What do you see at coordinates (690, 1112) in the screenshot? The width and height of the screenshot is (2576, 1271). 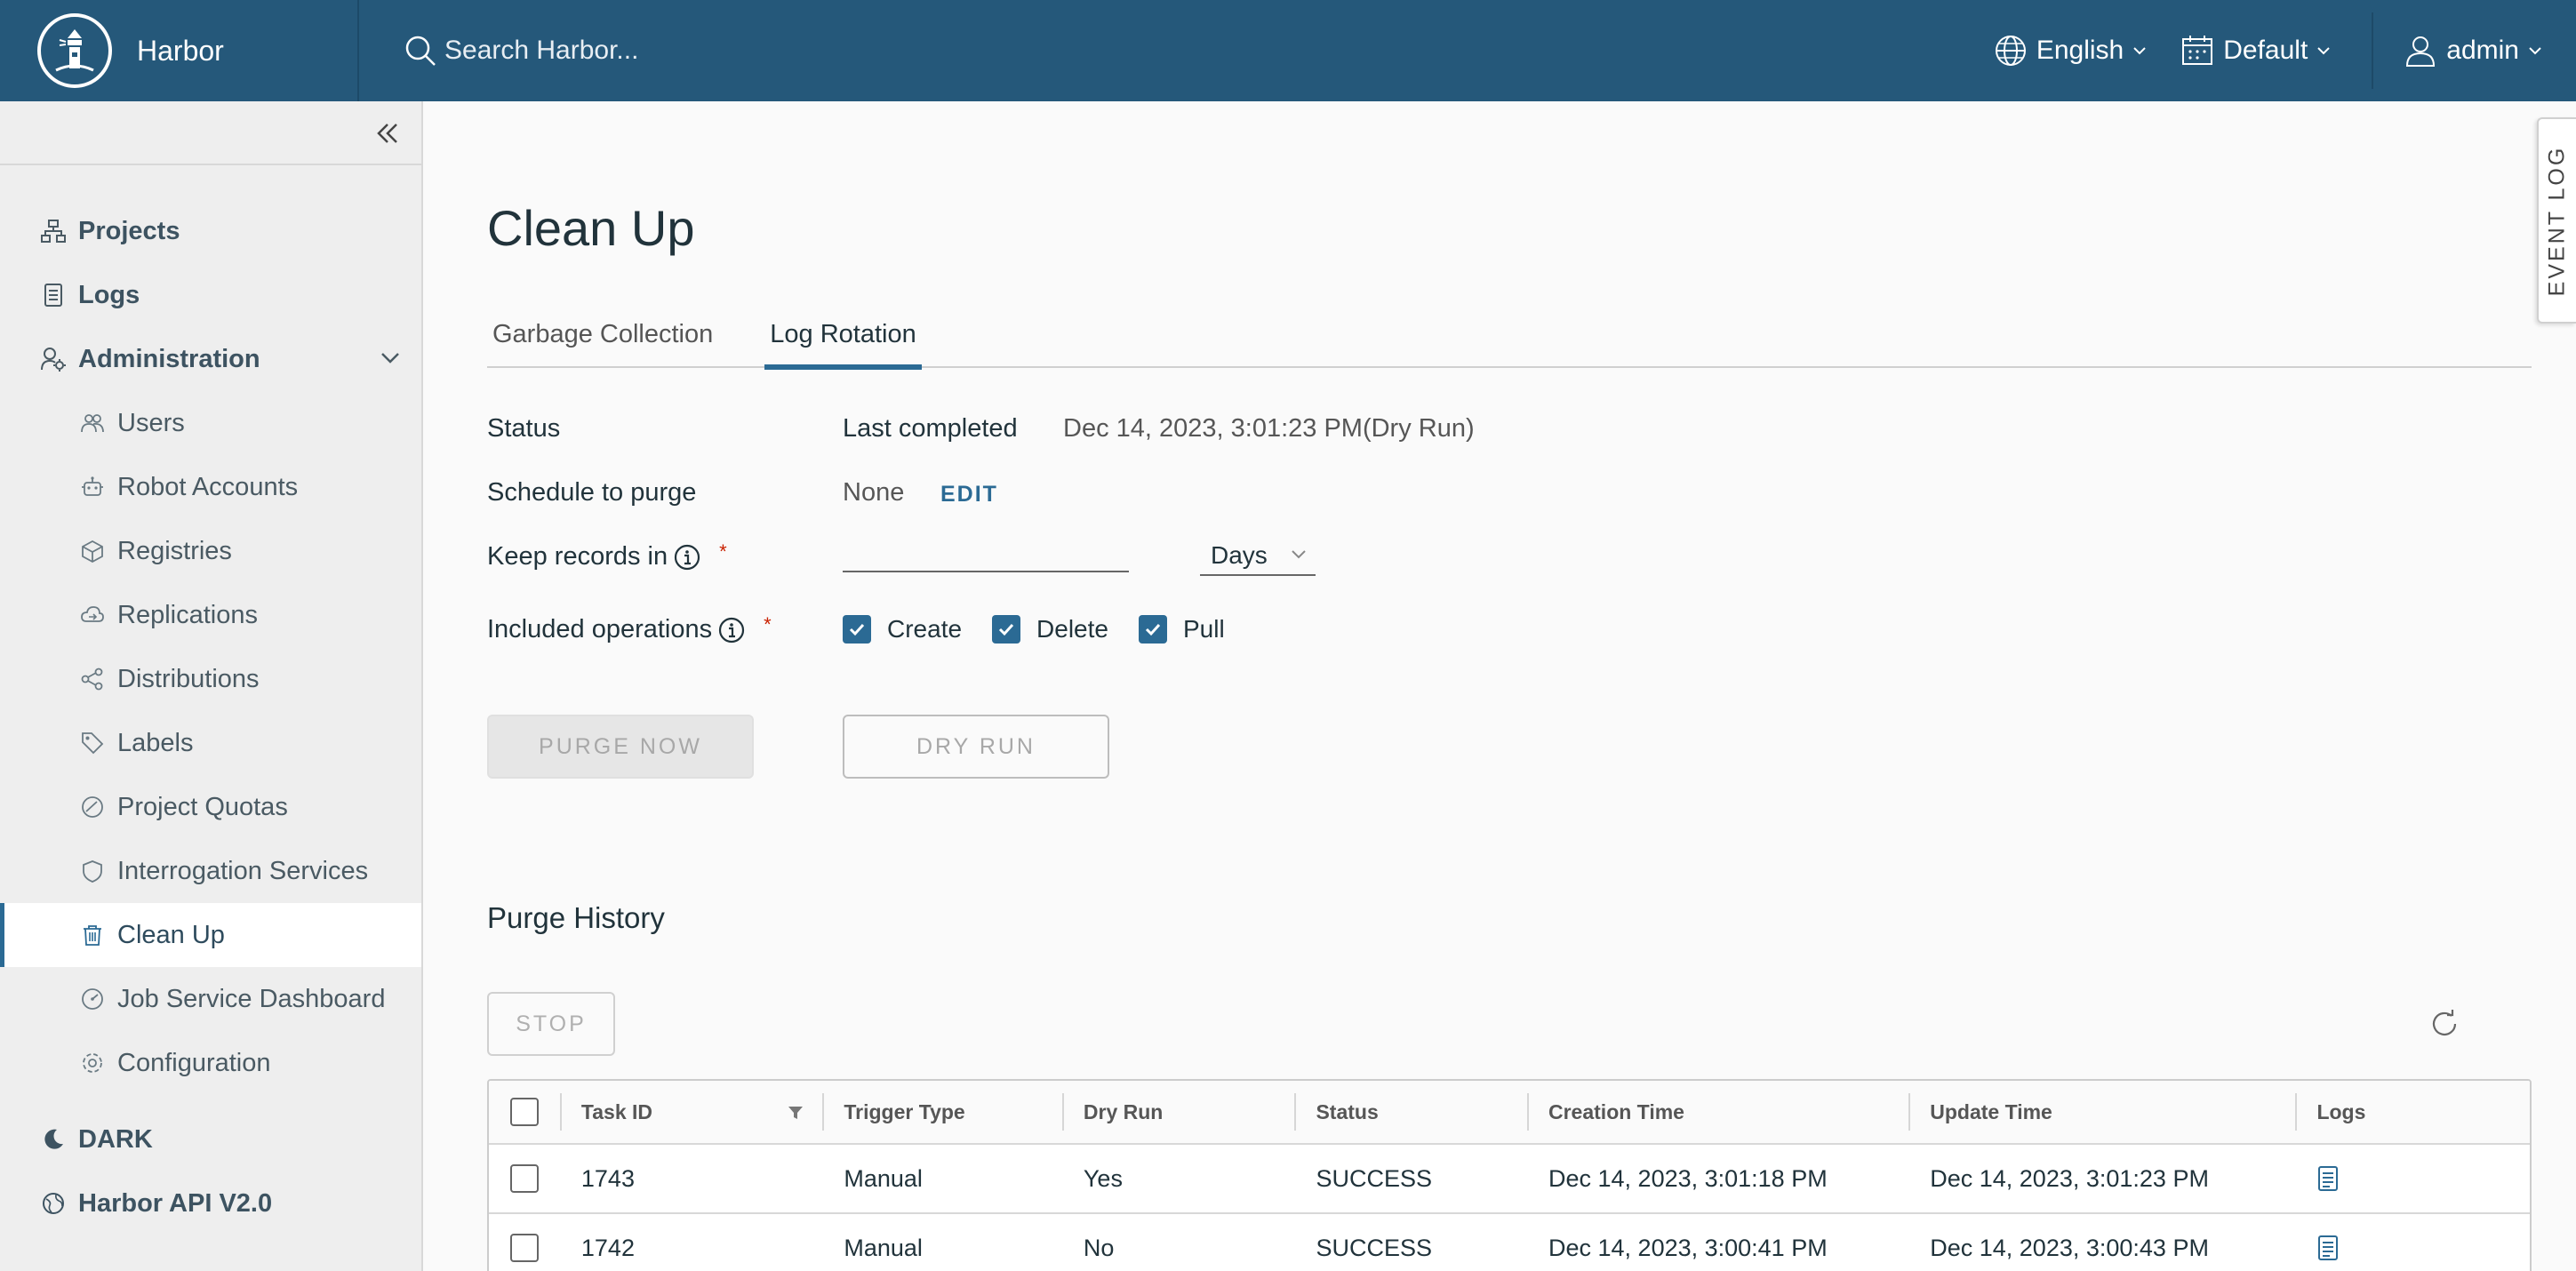 I see `column-task-id: Task ID` at bounding box center [690, 1112].